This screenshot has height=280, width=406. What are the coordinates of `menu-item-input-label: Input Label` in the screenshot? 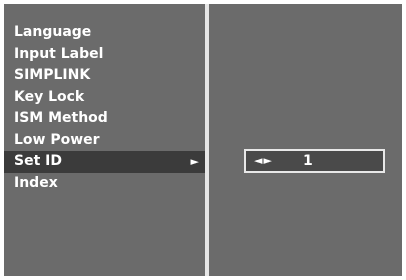 It's located at (104, 55).